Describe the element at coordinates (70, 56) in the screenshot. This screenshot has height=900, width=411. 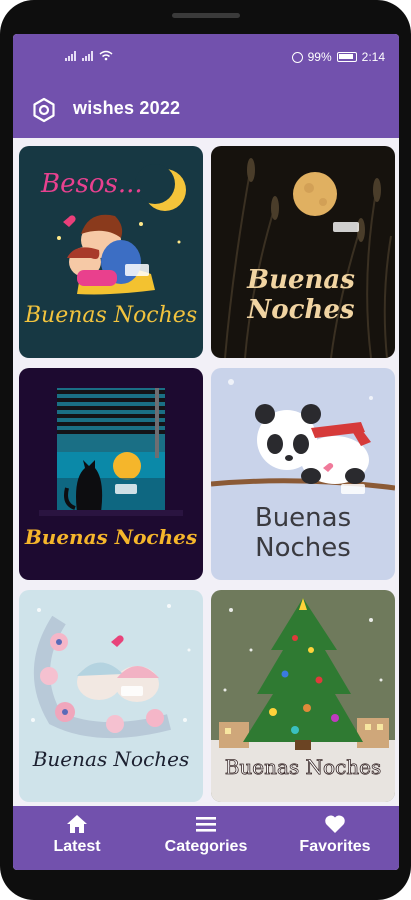
I see `signal-icon` at that location.